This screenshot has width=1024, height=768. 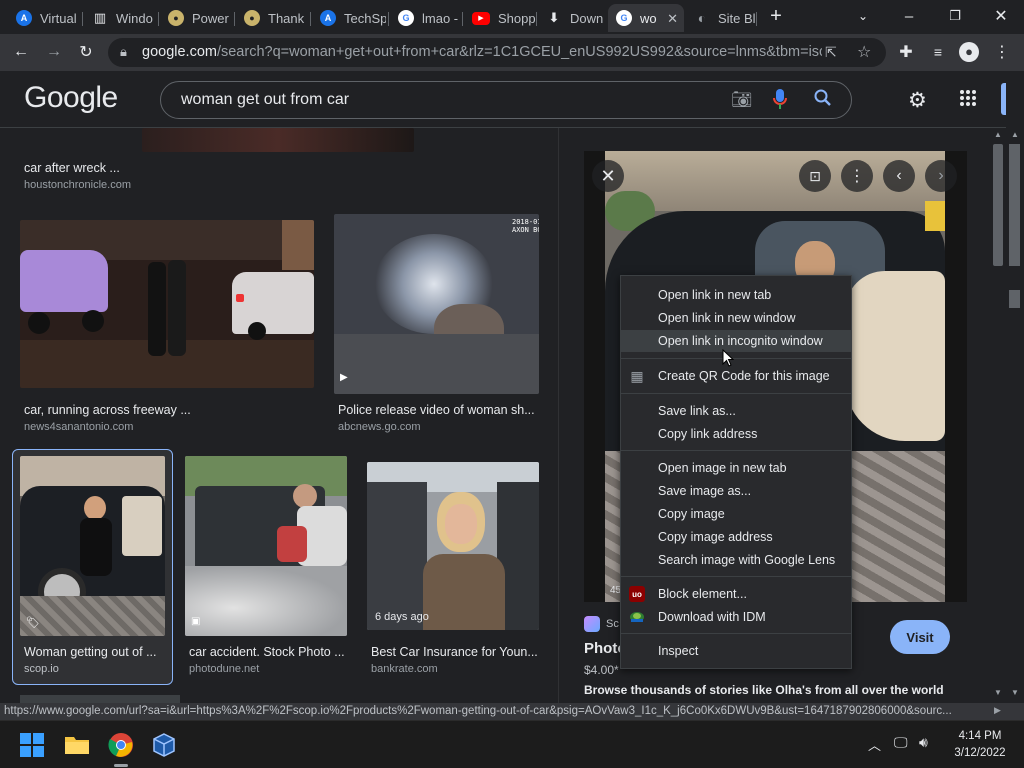 I want to click on network-icon: 🖵︎, so click(x=901, y=742).